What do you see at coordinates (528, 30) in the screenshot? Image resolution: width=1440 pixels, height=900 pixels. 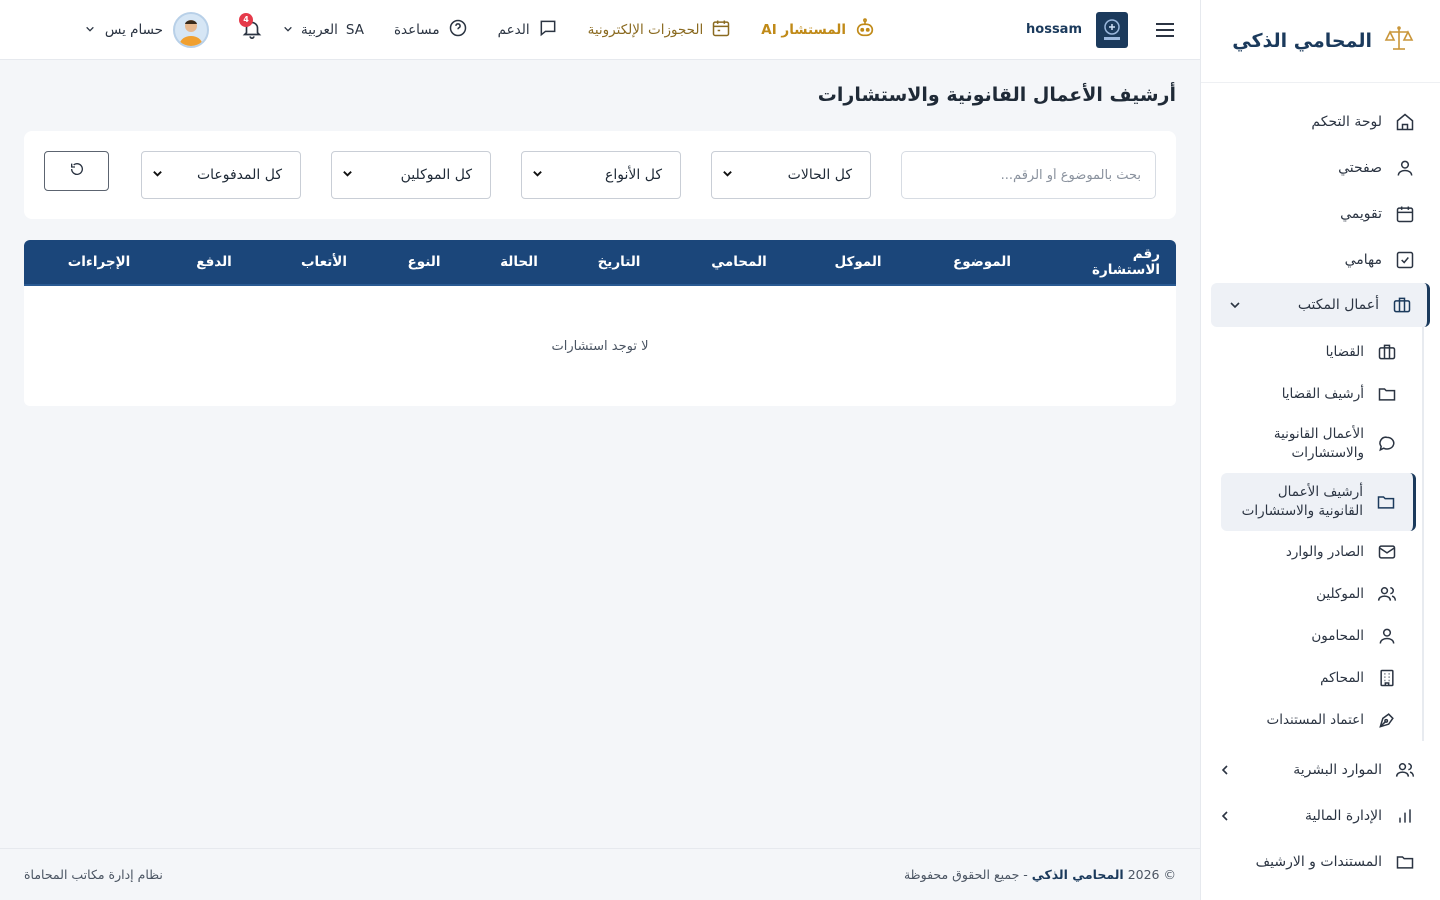 I see `support-link: الدعم` at bounding box center [528, 30].